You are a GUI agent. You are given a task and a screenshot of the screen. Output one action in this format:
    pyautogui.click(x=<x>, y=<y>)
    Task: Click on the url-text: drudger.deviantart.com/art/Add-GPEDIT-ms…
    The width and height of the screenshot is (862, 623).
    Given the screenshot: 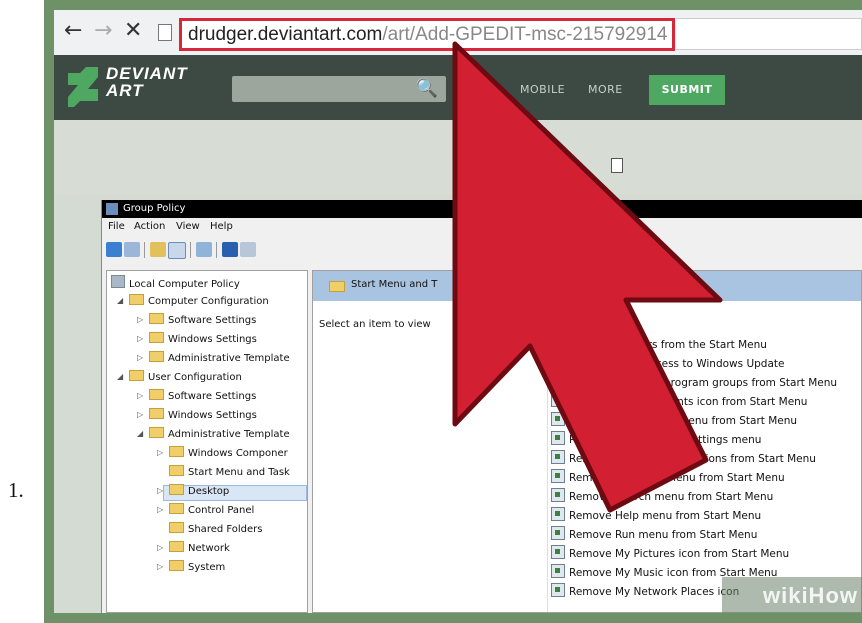 What is the action you would take?
    pyautogui.click(x=427, y=35)
    